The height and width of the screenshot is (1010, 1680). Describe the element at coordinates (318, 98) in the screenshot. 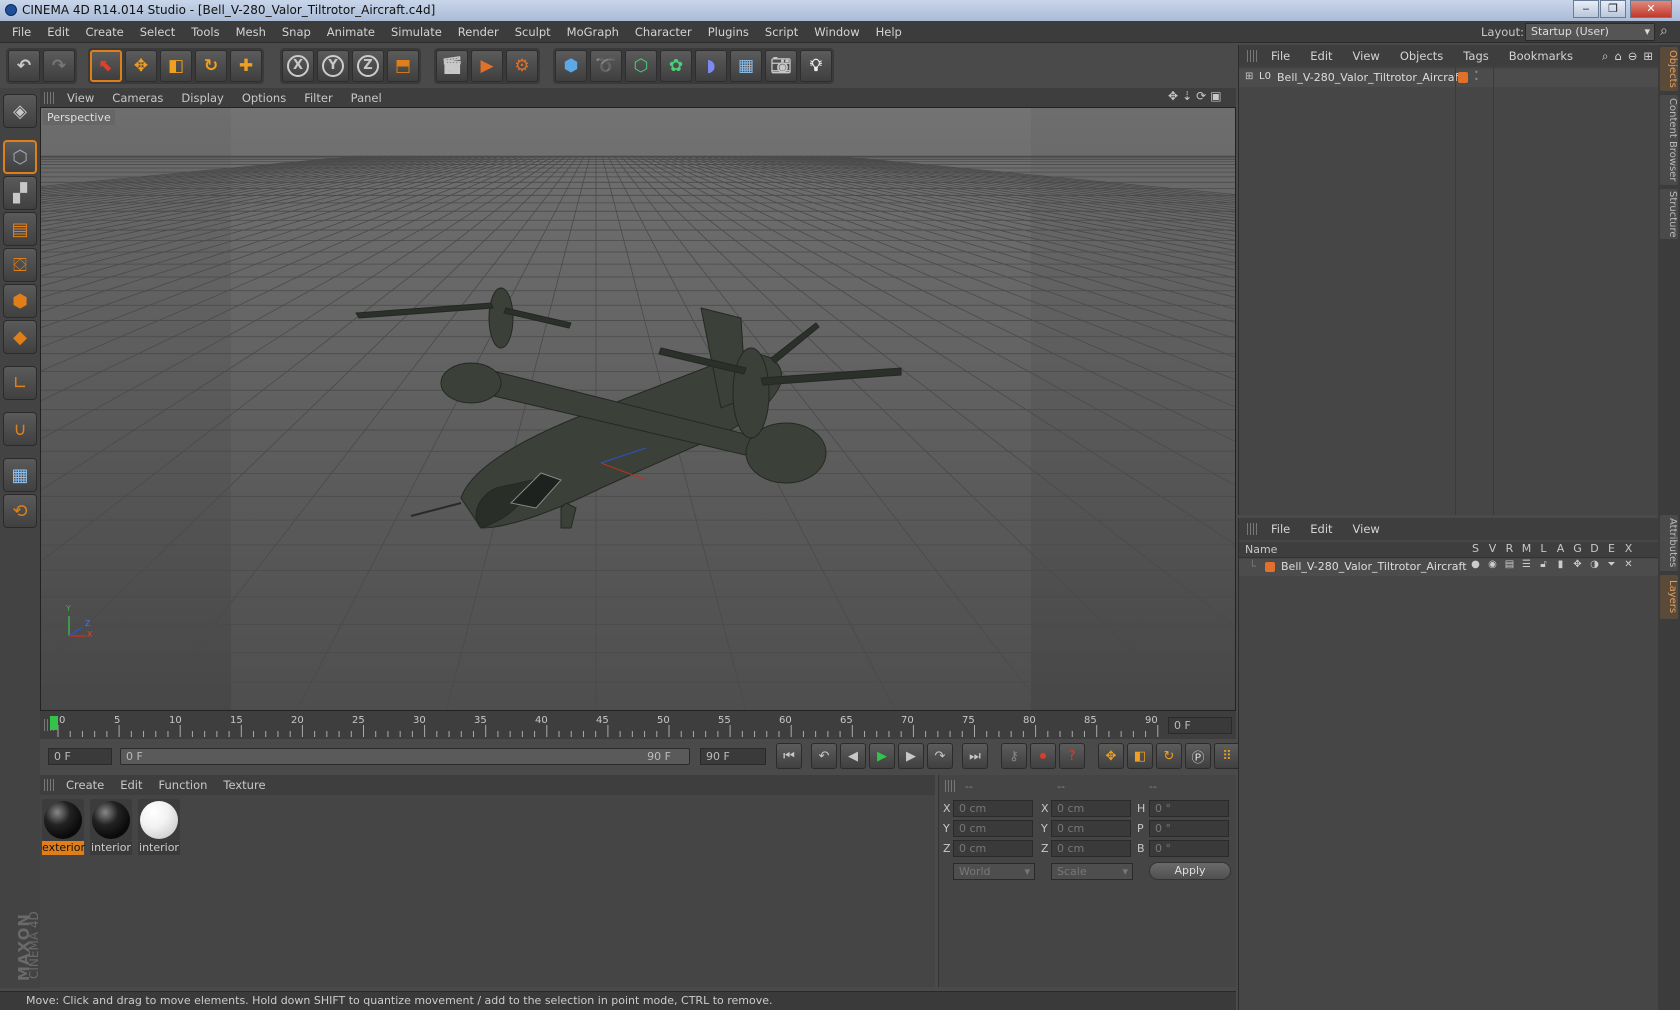

I see `viewport-menu-filter: Filter` at that location.